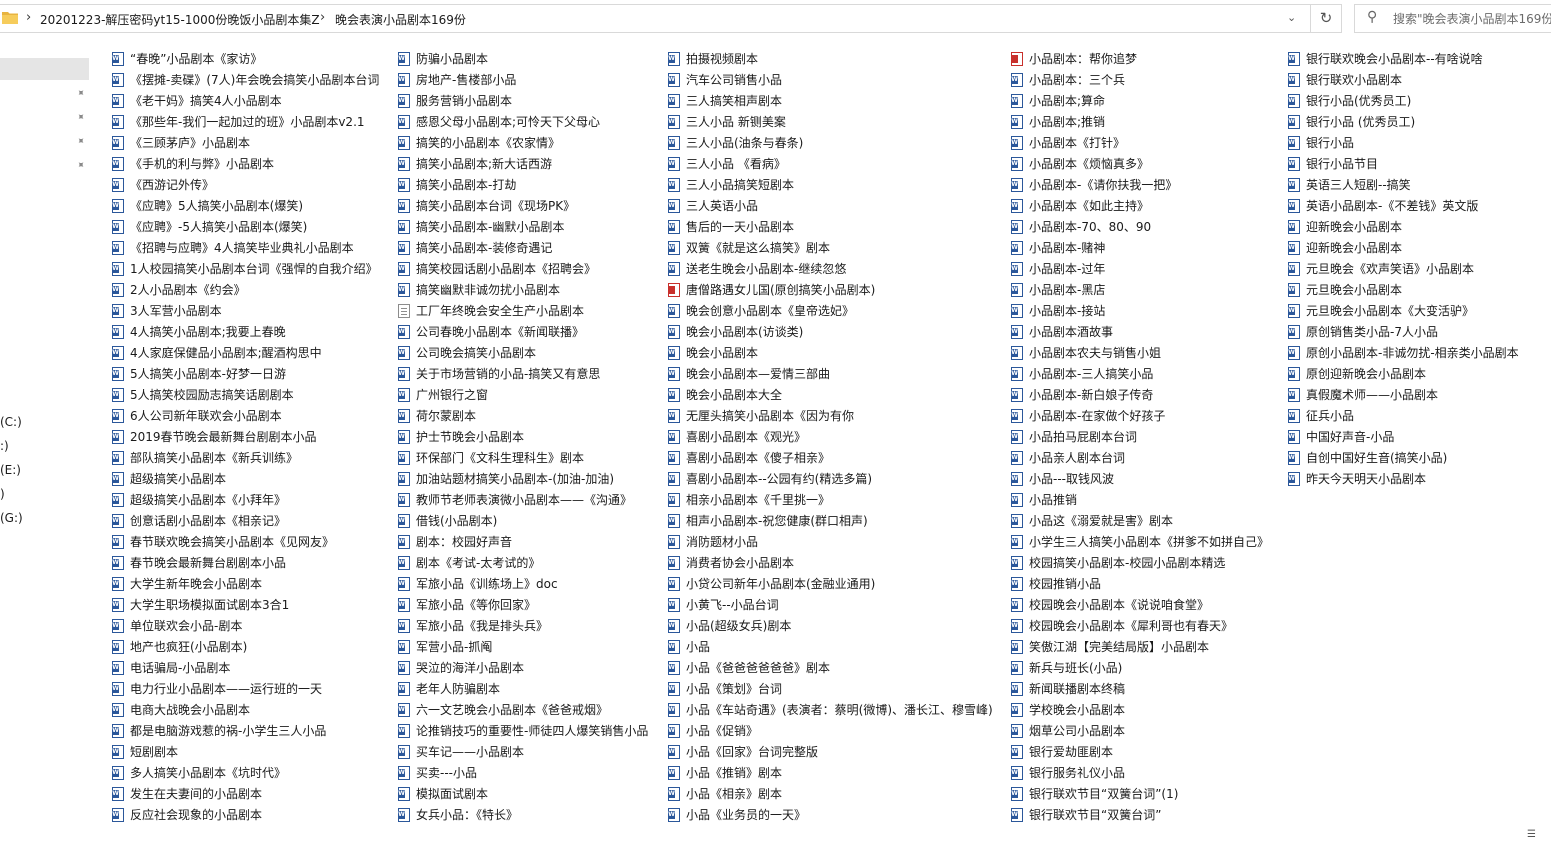 The image size is (1551, 843). Describe the element at coordinates (1140, 562) in the screenshot. I see `file-item: 校园搞笑小品剧本-校园小品剧本精选` at that location.